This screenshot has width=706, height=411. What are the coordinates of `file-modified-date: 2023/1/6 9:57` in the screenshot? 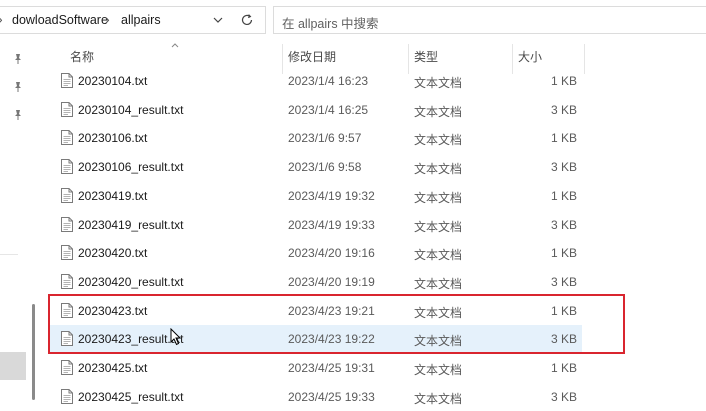 It's located at (325, 138).